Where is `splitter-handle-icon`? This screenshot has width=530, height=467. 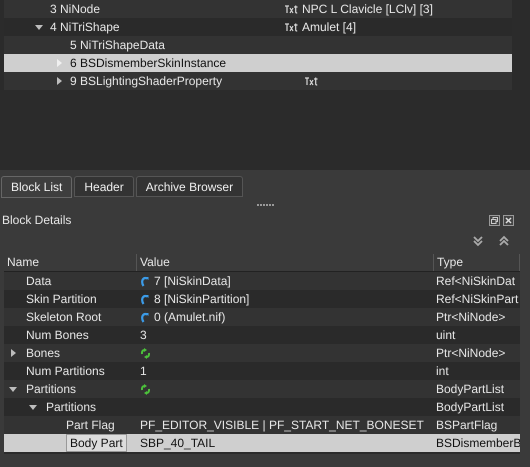
splitter-handle-icon is located at coordinates (265, 205).